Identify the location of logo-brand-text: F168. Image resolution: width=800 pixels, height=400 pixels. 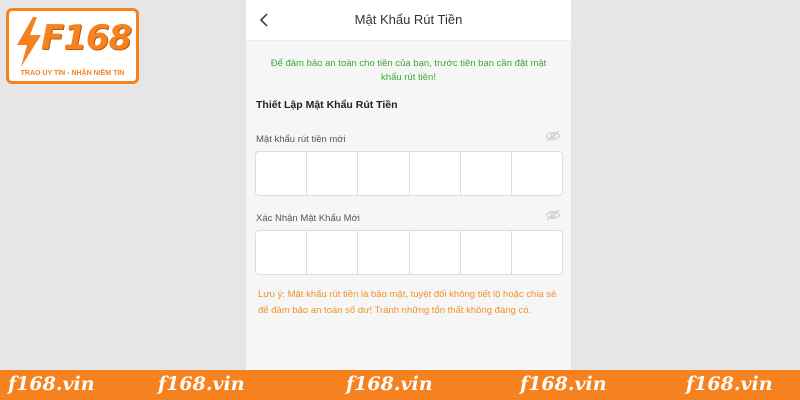
(86, 38).